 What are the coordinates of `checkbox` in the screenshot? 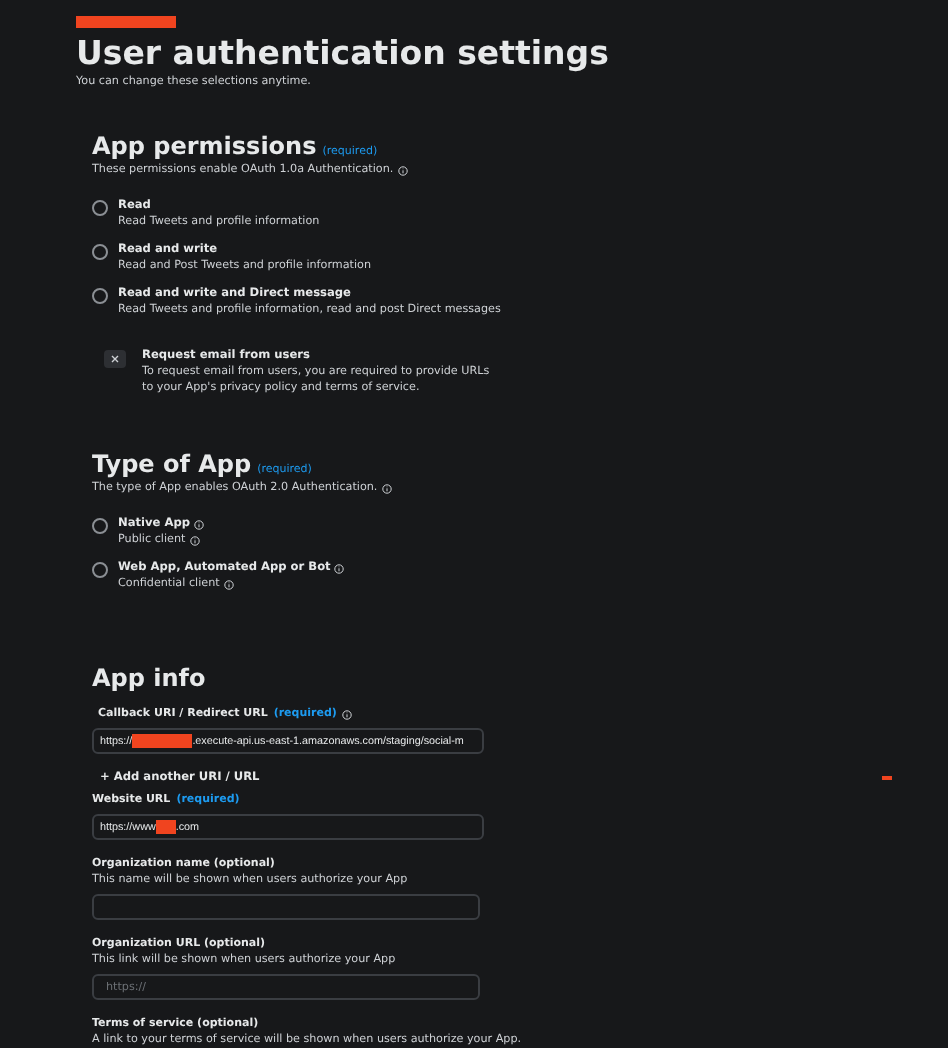 It's located at (115, 359).